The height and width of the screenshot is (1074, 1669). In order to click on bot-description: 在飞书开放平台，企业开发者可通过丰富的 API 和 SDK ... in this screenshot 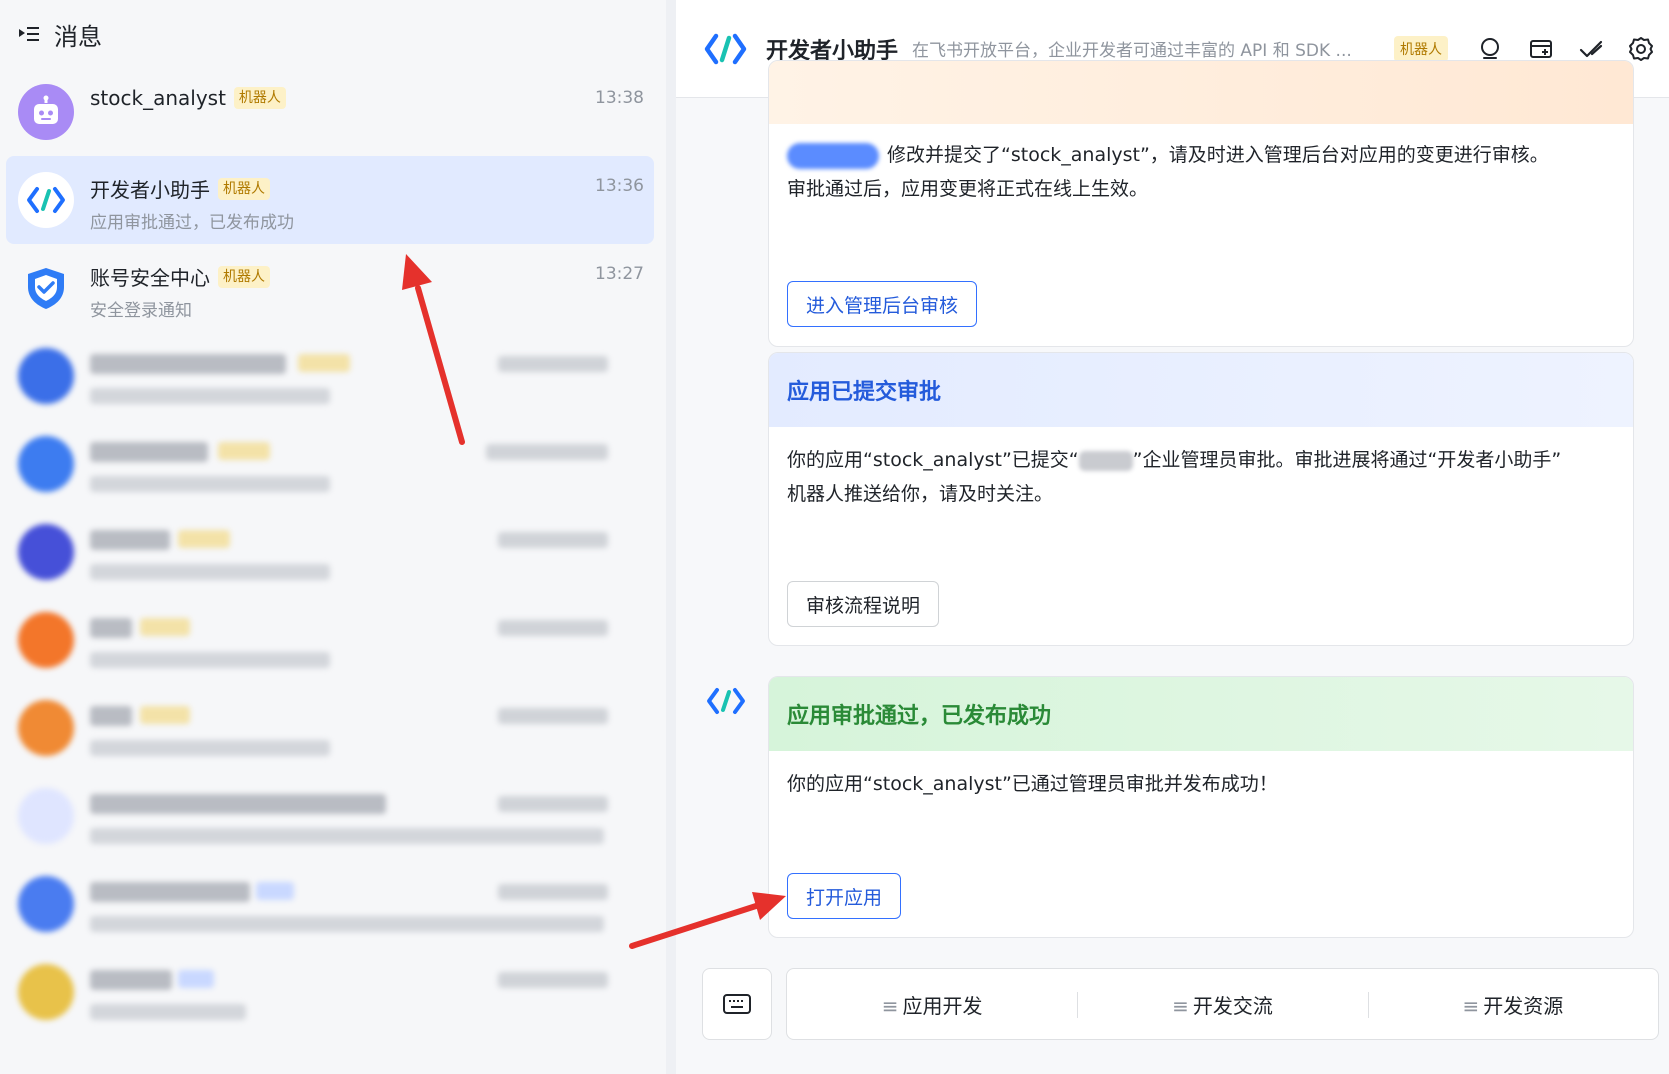, I will do `click(1132, 51)`.